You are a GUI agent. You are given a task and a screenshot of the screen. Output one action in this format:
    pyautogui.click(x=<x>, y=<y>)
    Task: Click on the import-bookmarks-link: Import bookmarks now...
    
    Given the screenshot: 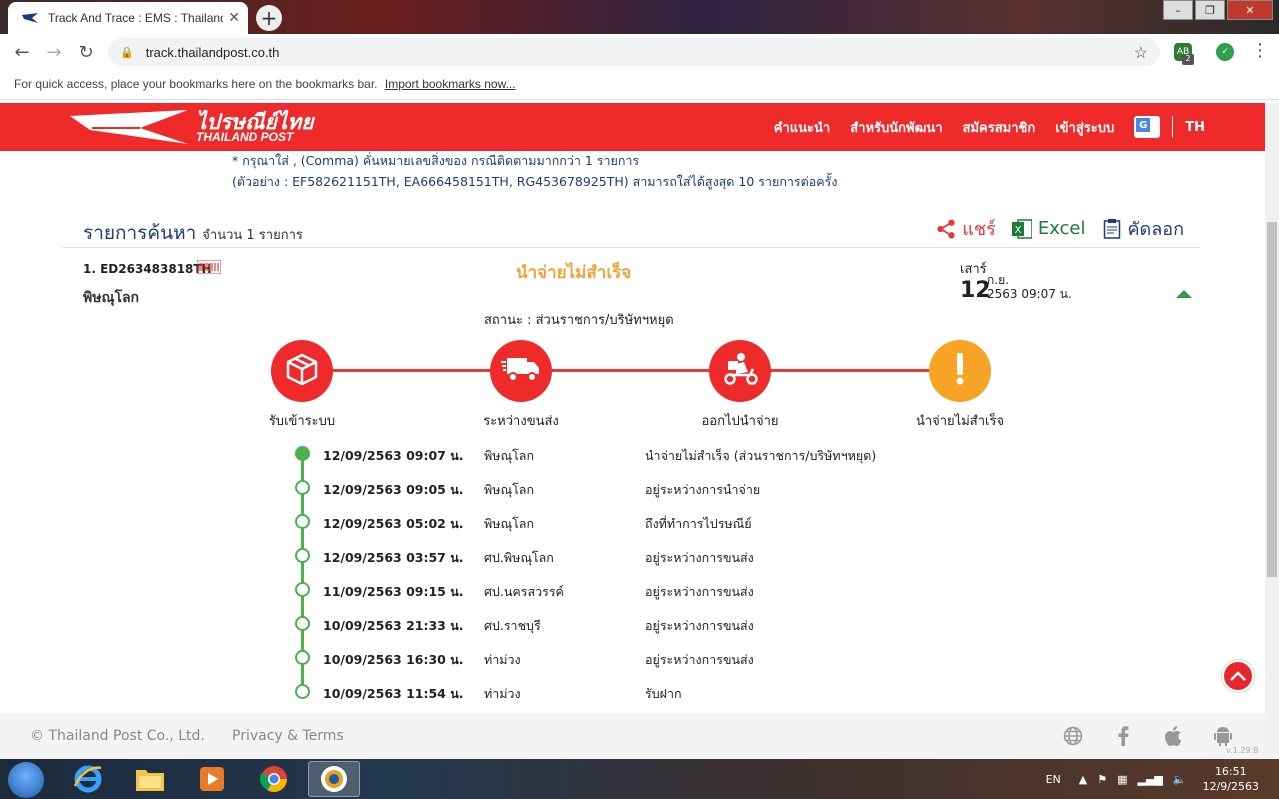 What is the action you would take?
    pyautogui.click(x=450, y=84)
    